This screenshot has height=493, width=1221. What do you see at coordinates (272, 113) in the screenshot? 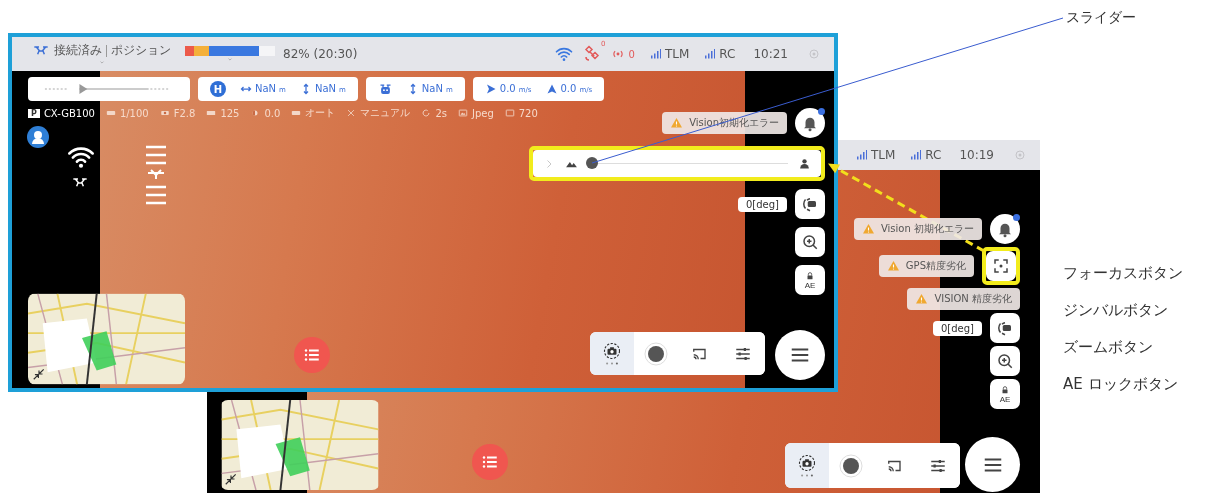
I see `camera-setting: 0.0` at bounding box center [272, 113].